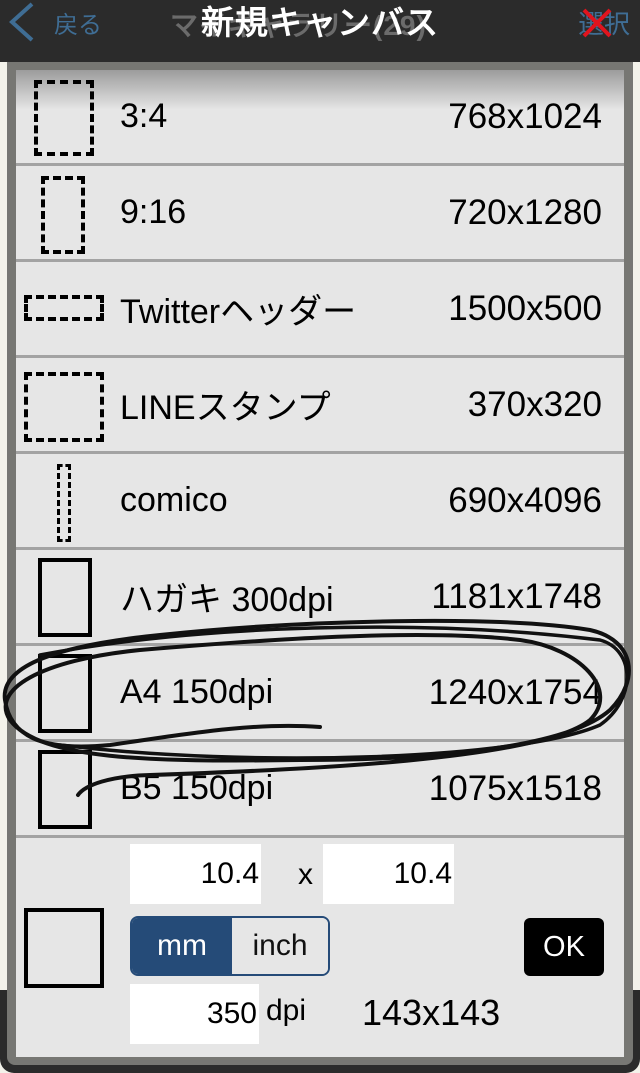 This screenshot has height=1073, width=640. What do you see at coordinates (525, 308) in the screenshot?
I see `preset-size: 1500x500` at bounding box center [525, 308].